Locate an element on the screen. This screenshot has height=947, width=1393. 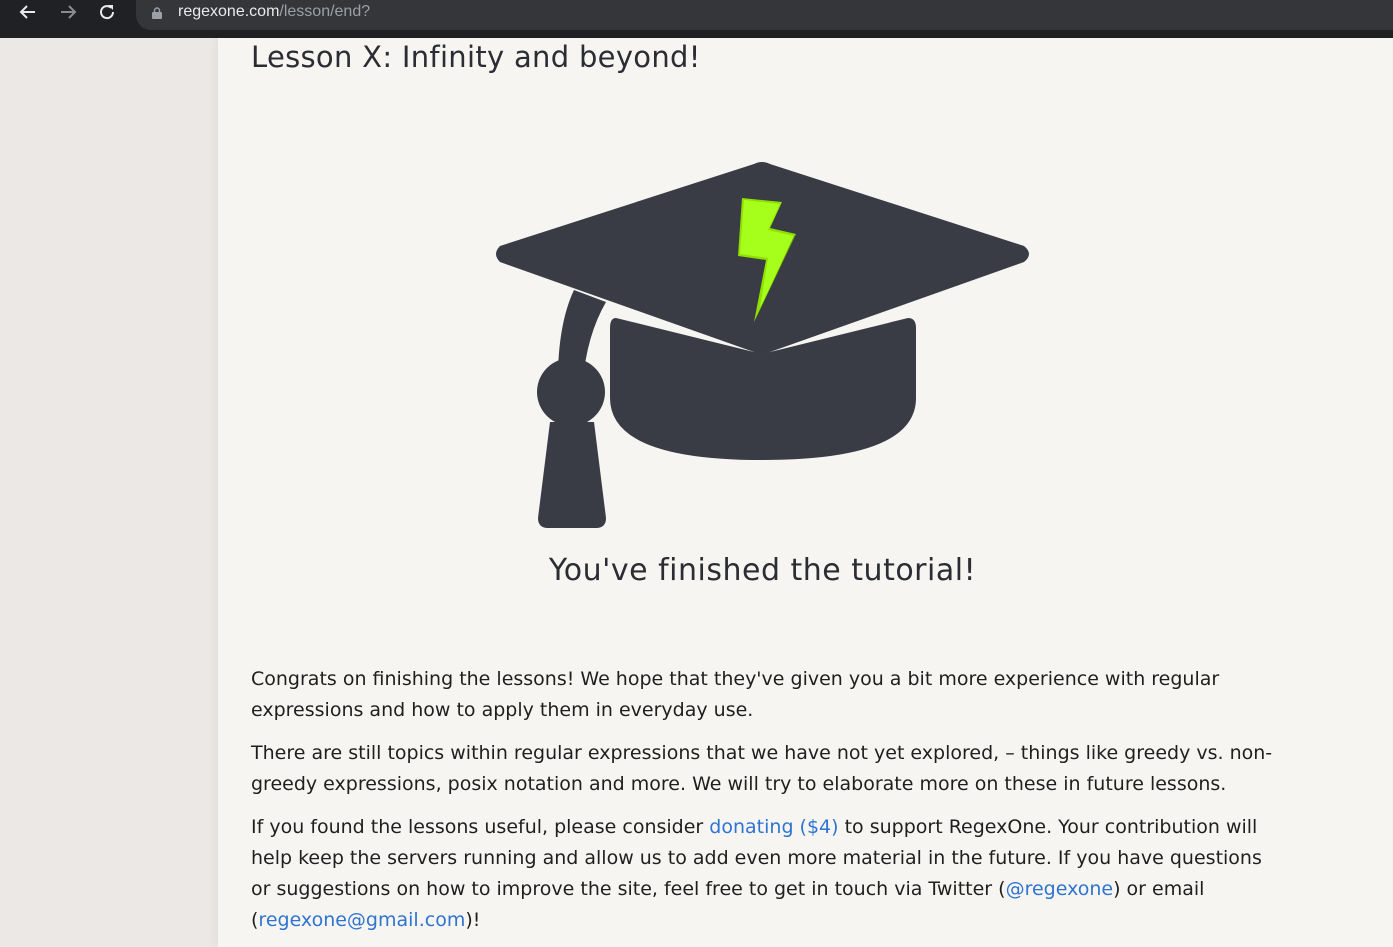
browser-toolbar: regexone.com/lesson/end? is located at coordinates (696, 19).